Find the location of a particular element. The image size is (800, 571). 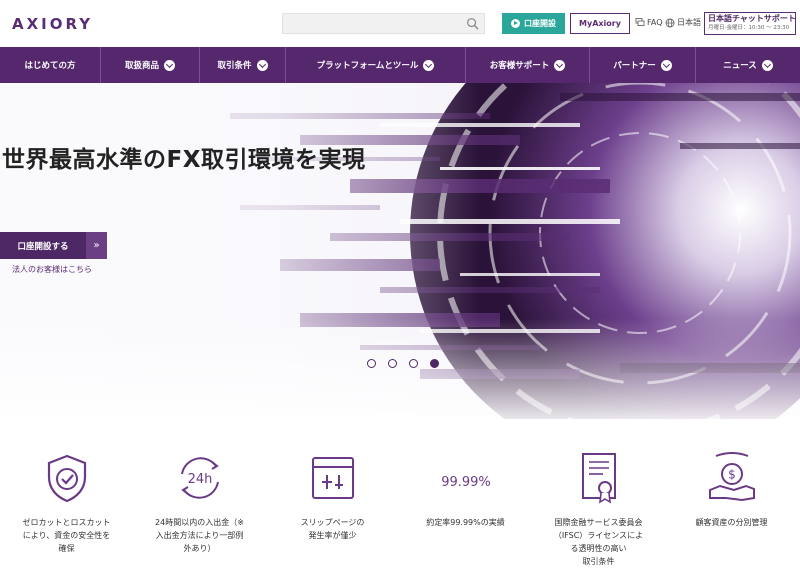

nav-item-news: ニュース is located at coordinates (748, 65).